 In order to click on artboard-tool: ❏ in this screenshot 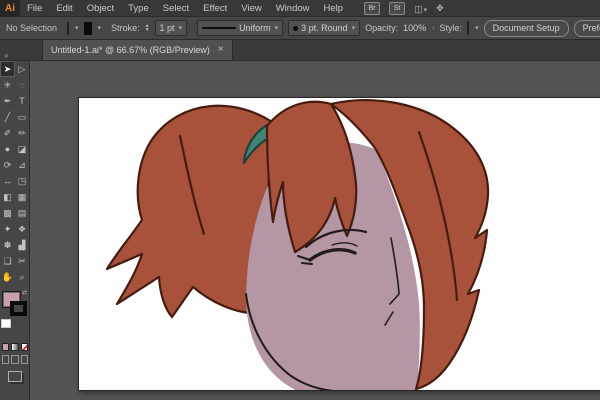, I will do `click(7, 261)`.